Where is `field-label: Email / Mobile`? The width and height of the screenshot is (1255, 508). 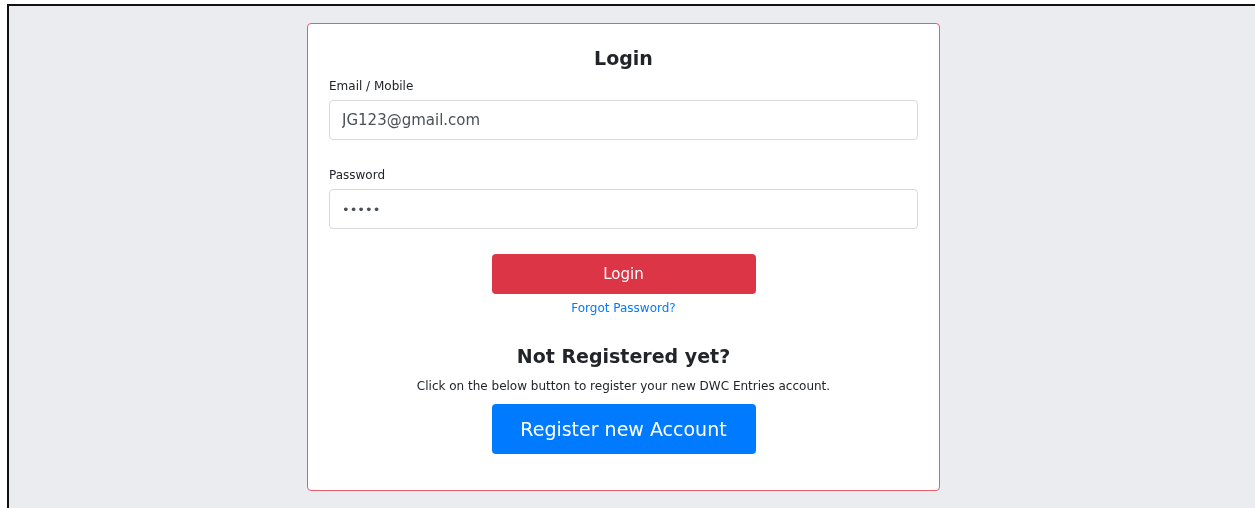
field-label: Email / Mobile is located at coordinates (372, 86).